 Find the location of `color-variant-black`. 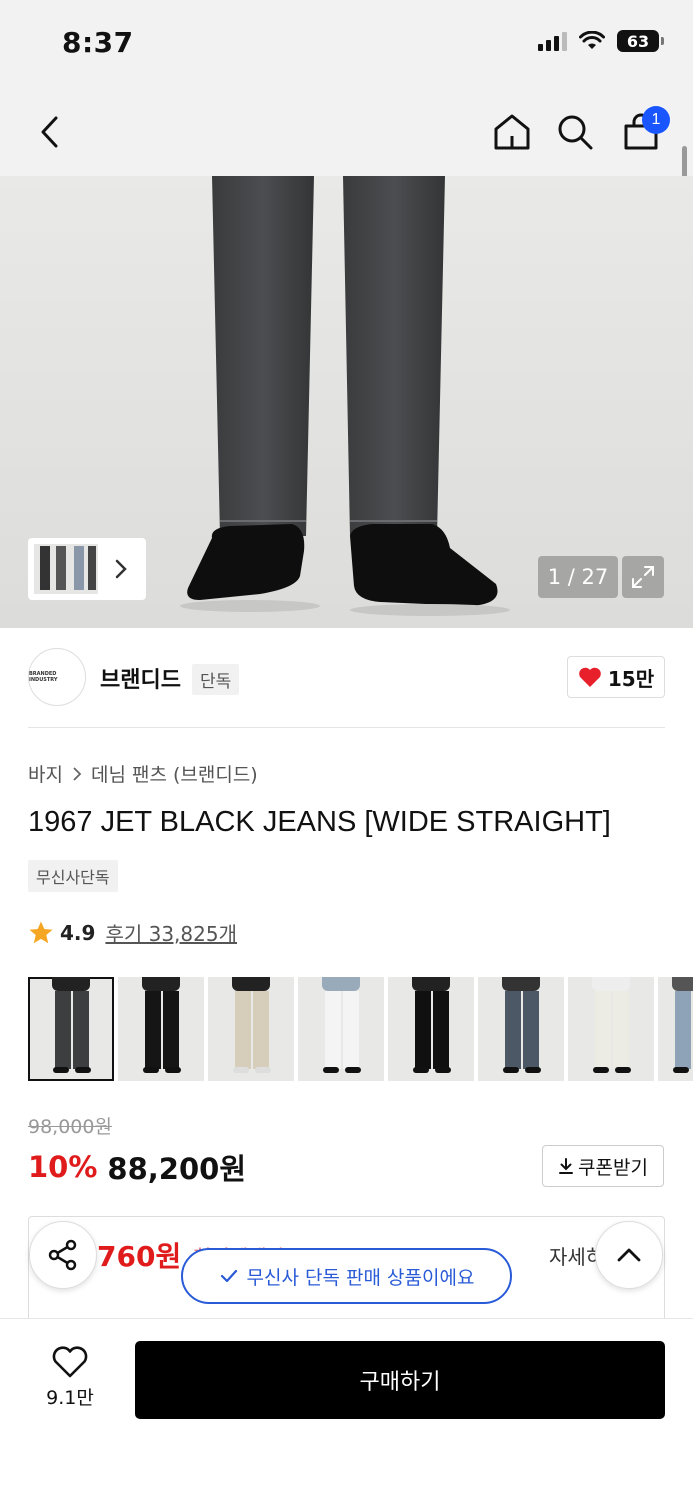

color-variant-black is located at coordinates (161, 1029).